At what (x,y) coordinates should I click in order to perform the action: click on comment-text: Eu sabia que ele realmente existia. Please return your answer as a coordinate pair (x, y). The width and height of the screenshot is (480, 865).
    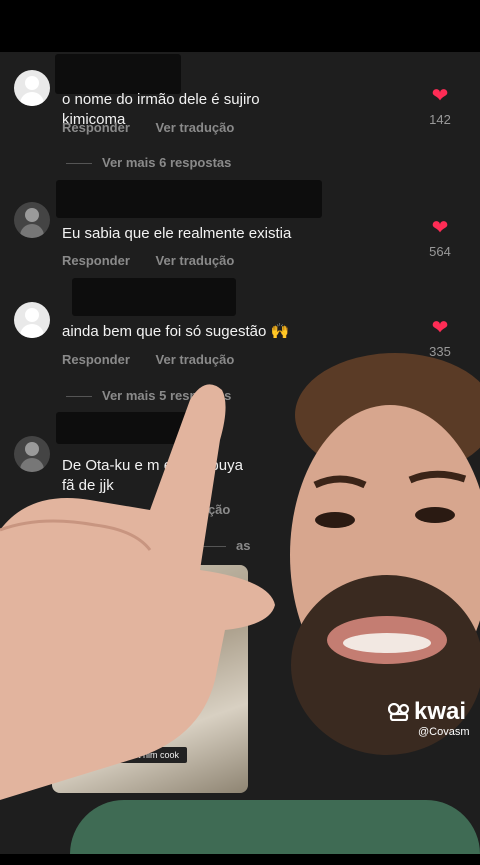
    Looking at the image, I should click on (177, 233).